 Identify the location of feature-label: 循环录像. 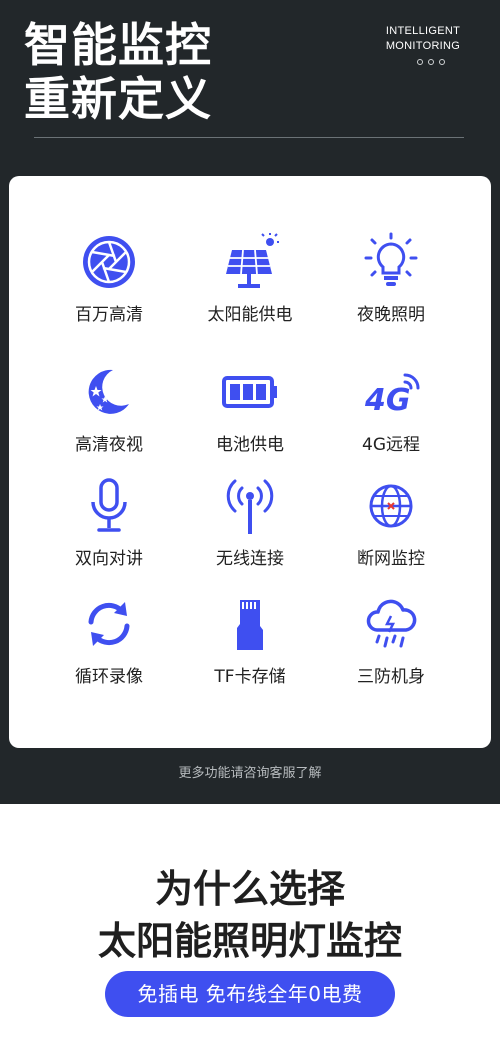
(109, 677).